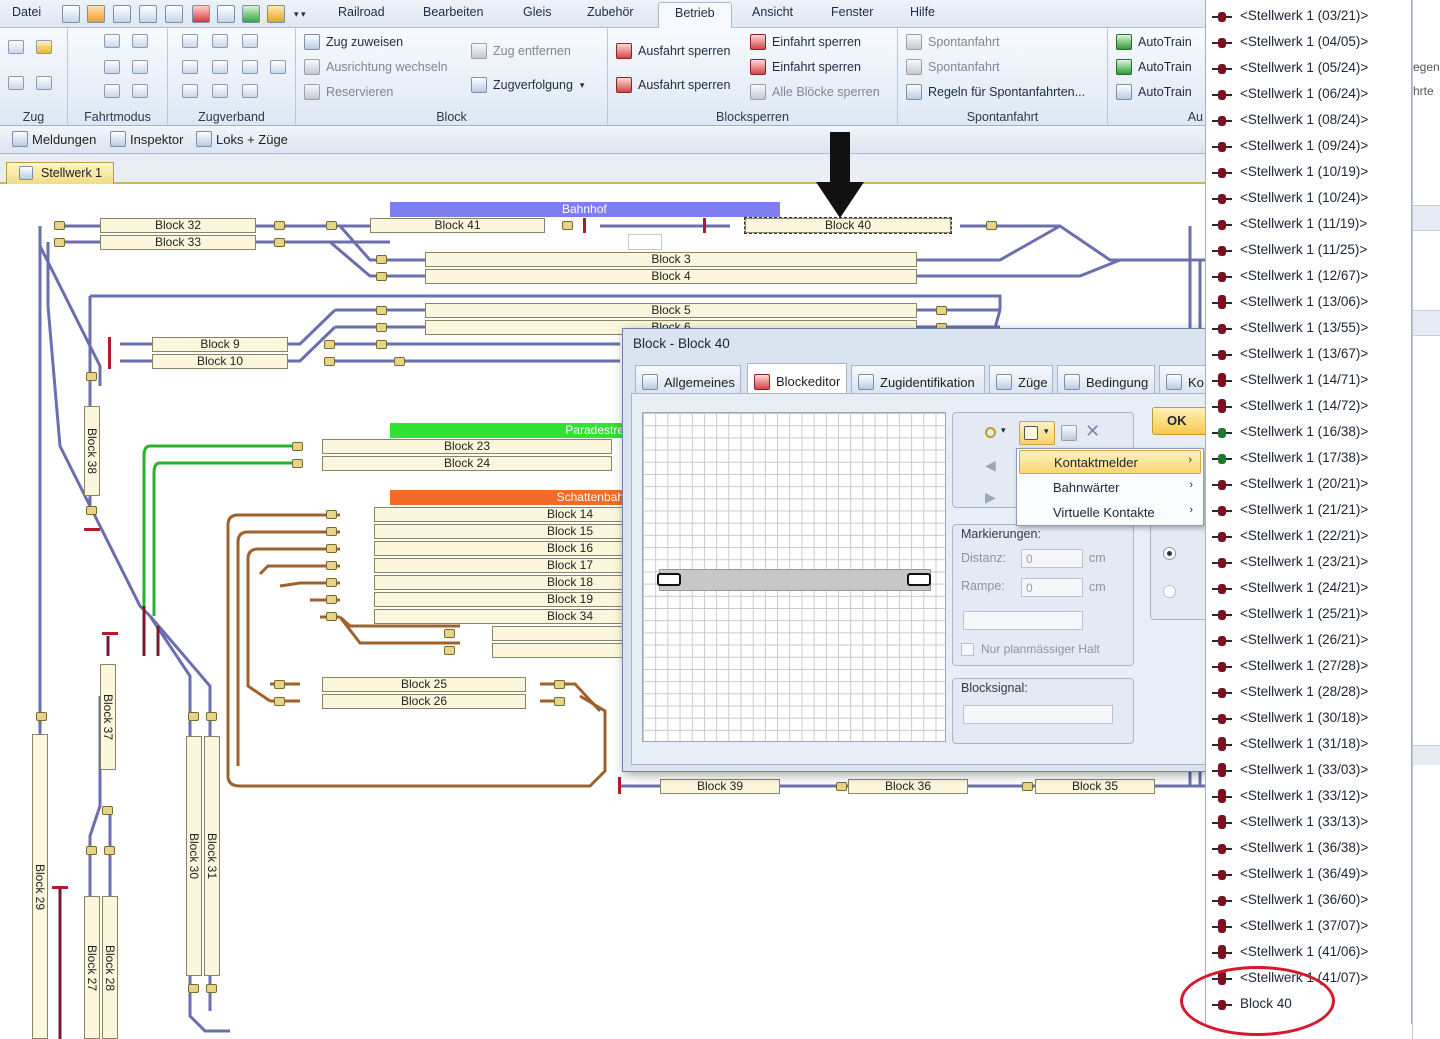  Describe the element at coordinates (990, 465) in the screenshot. I see `arrow-left-icon: ◀` at that location.